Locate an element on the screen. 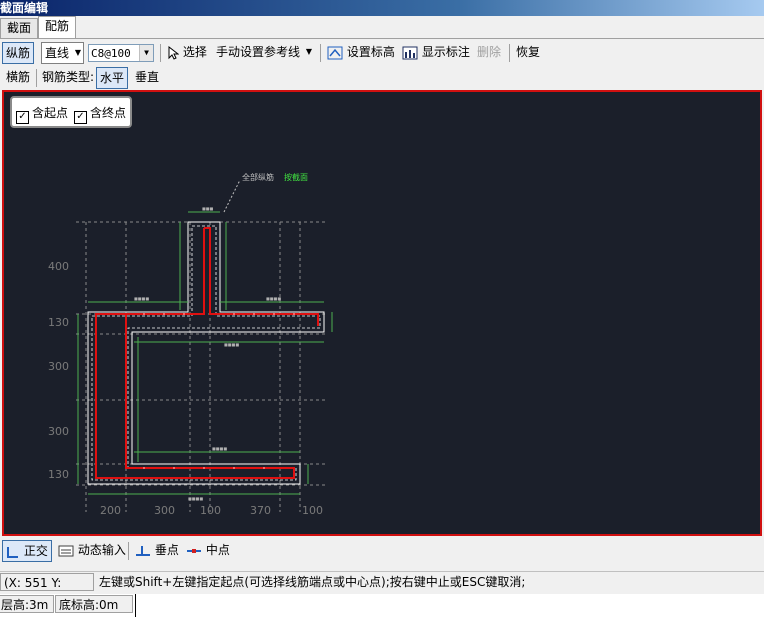  transverse-rebar-button: 横筋 is located at coordinates (18, 77).